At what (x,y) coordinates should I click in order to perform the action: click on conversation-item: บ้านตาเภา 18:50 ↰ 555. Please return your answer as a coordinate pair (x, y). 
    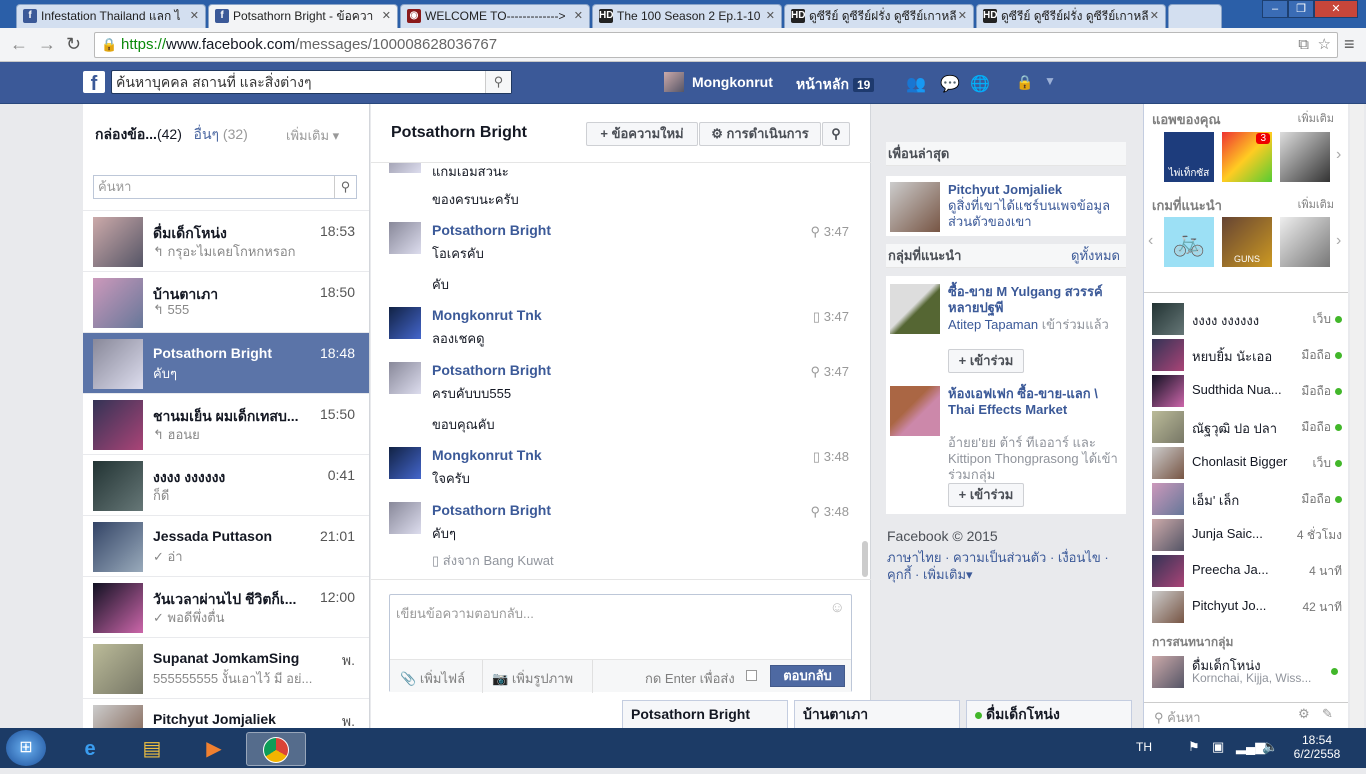
    Looking at the image, I should click on (226, 301).